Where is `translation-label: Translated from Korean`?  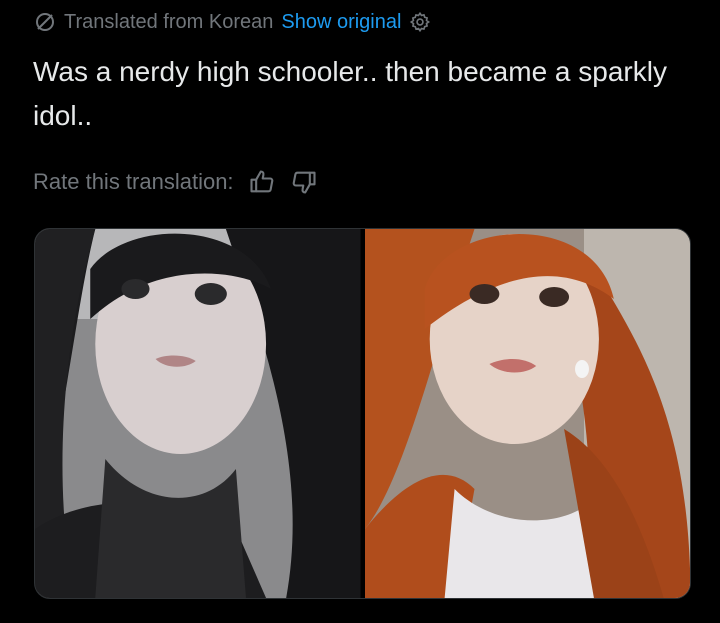 translation-label: Translated from Korean is located at coordinates (169, 21).